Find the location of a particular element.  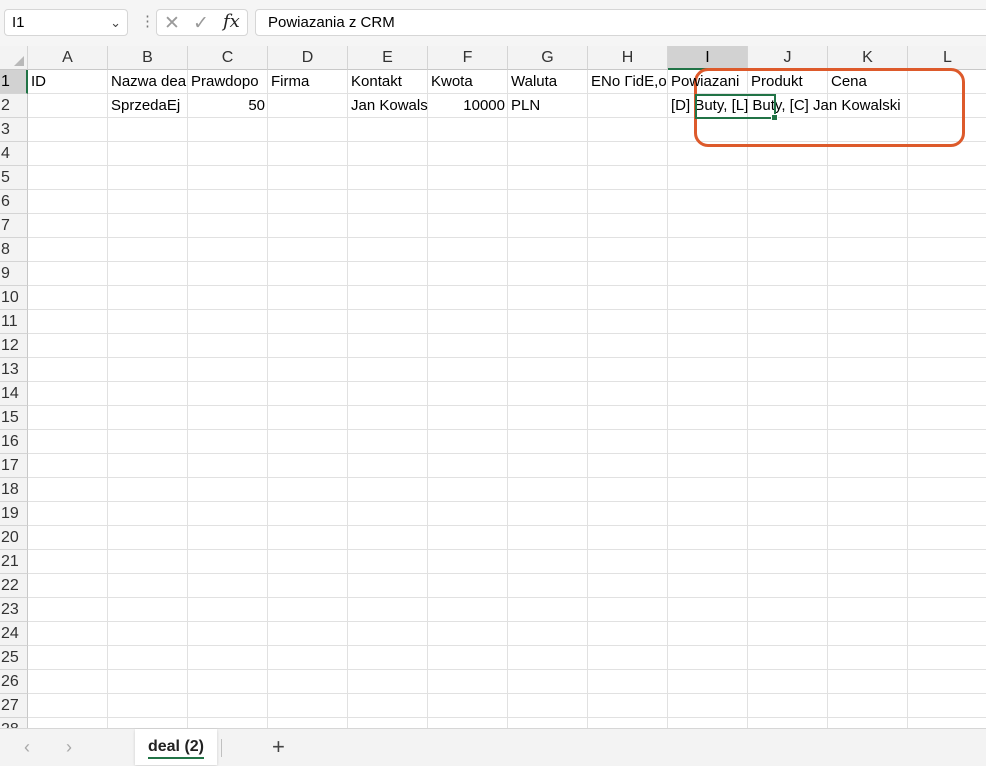

cell-g2: PLN is located at coordinates (548, 106).